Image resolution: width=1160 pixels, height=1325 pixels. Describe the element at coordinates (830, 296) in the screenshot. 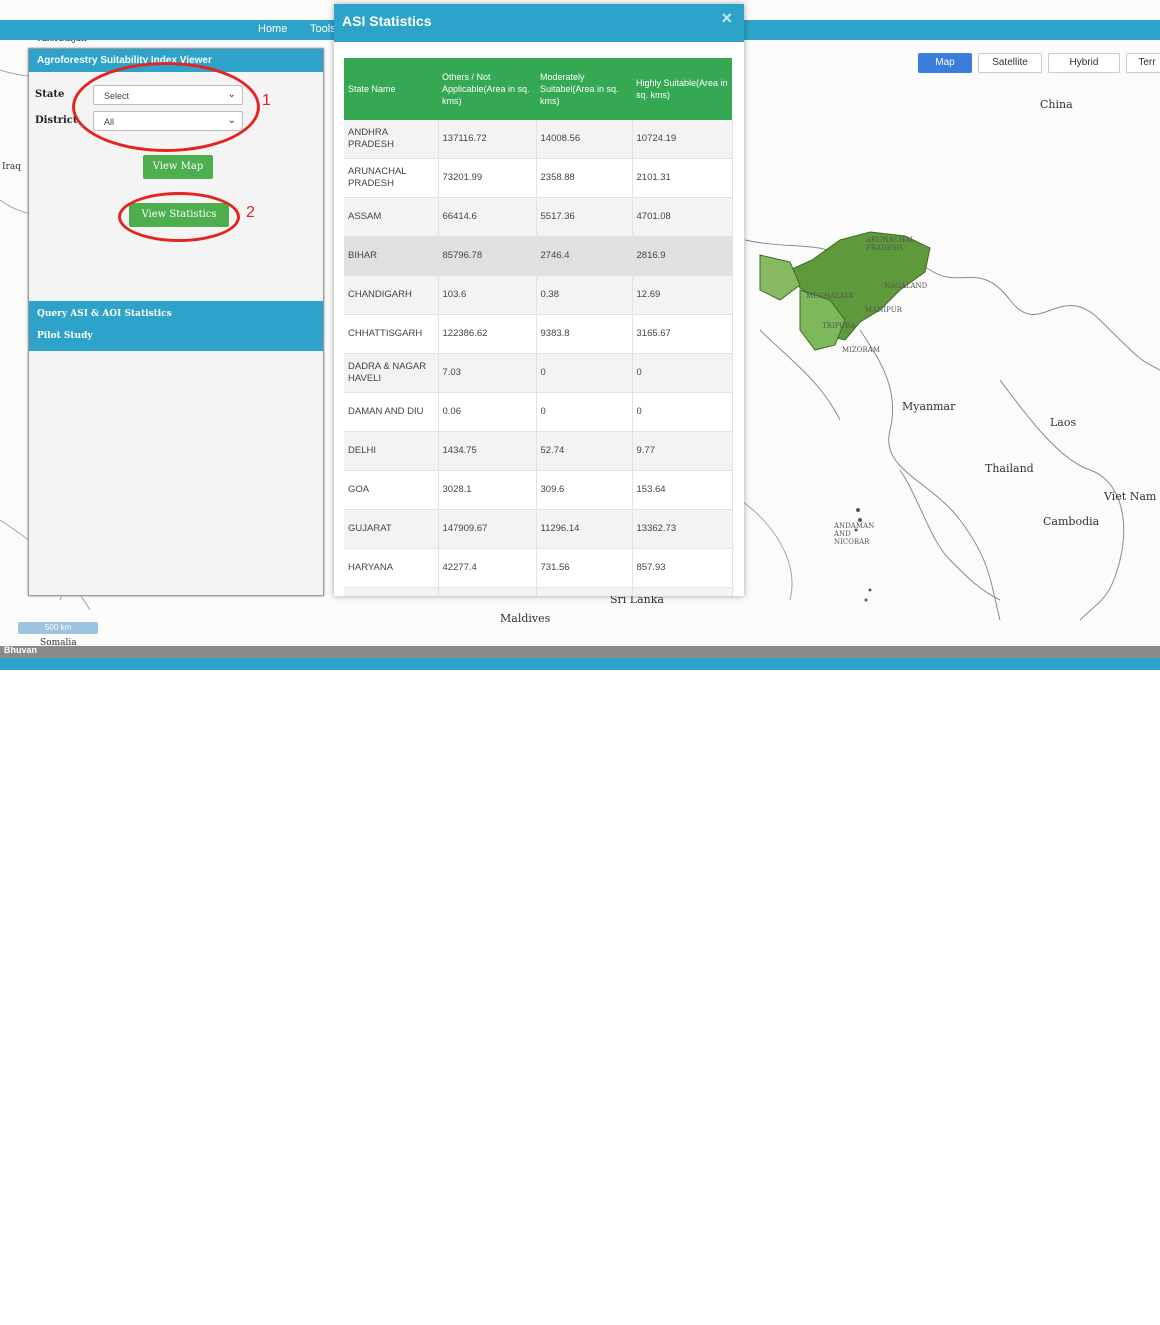

I see `label-meghalaya: MEGHALAYA` at that location.